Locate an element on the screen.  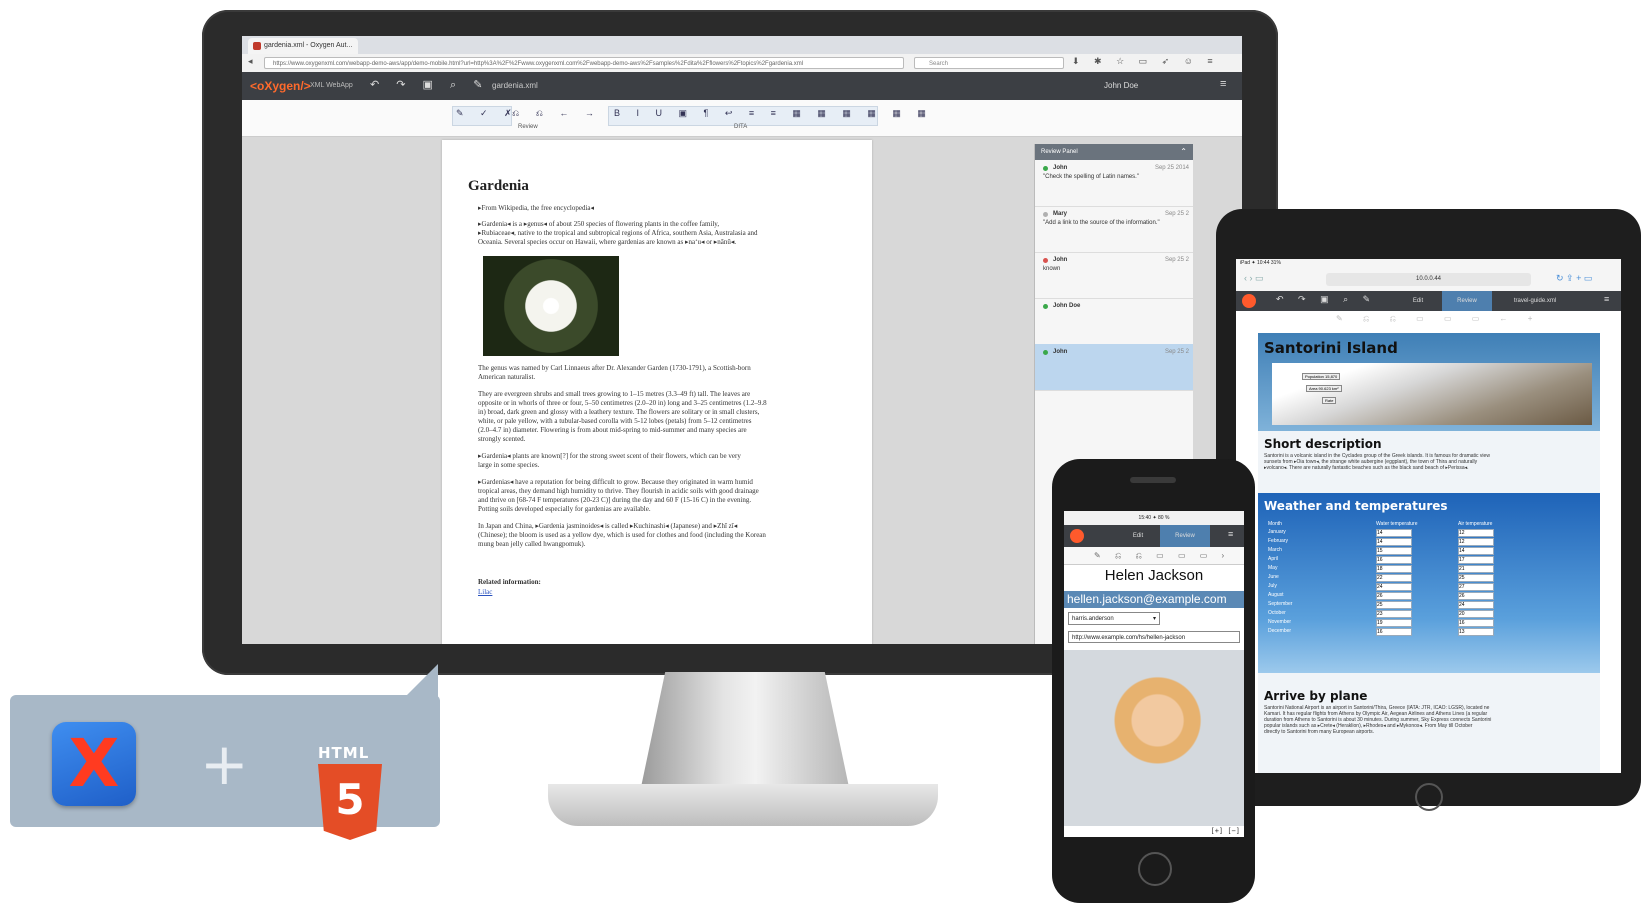
collapse-icon: ⌃ is located at coordinates (1183, 151).